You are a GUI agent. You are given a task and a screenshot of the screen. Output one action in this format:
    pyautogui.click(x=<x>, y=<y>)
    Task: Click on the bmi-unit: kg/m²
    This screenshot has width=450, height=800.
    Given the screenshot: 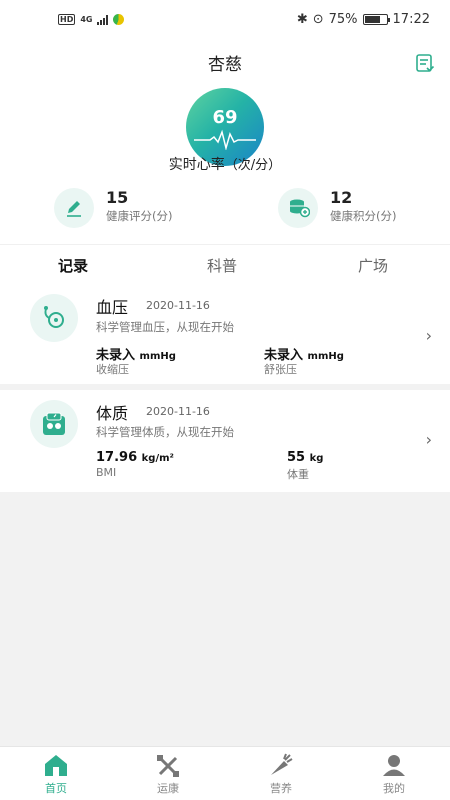 What is the action you would take?
    pyautogui.click(x=157, y=458)
    